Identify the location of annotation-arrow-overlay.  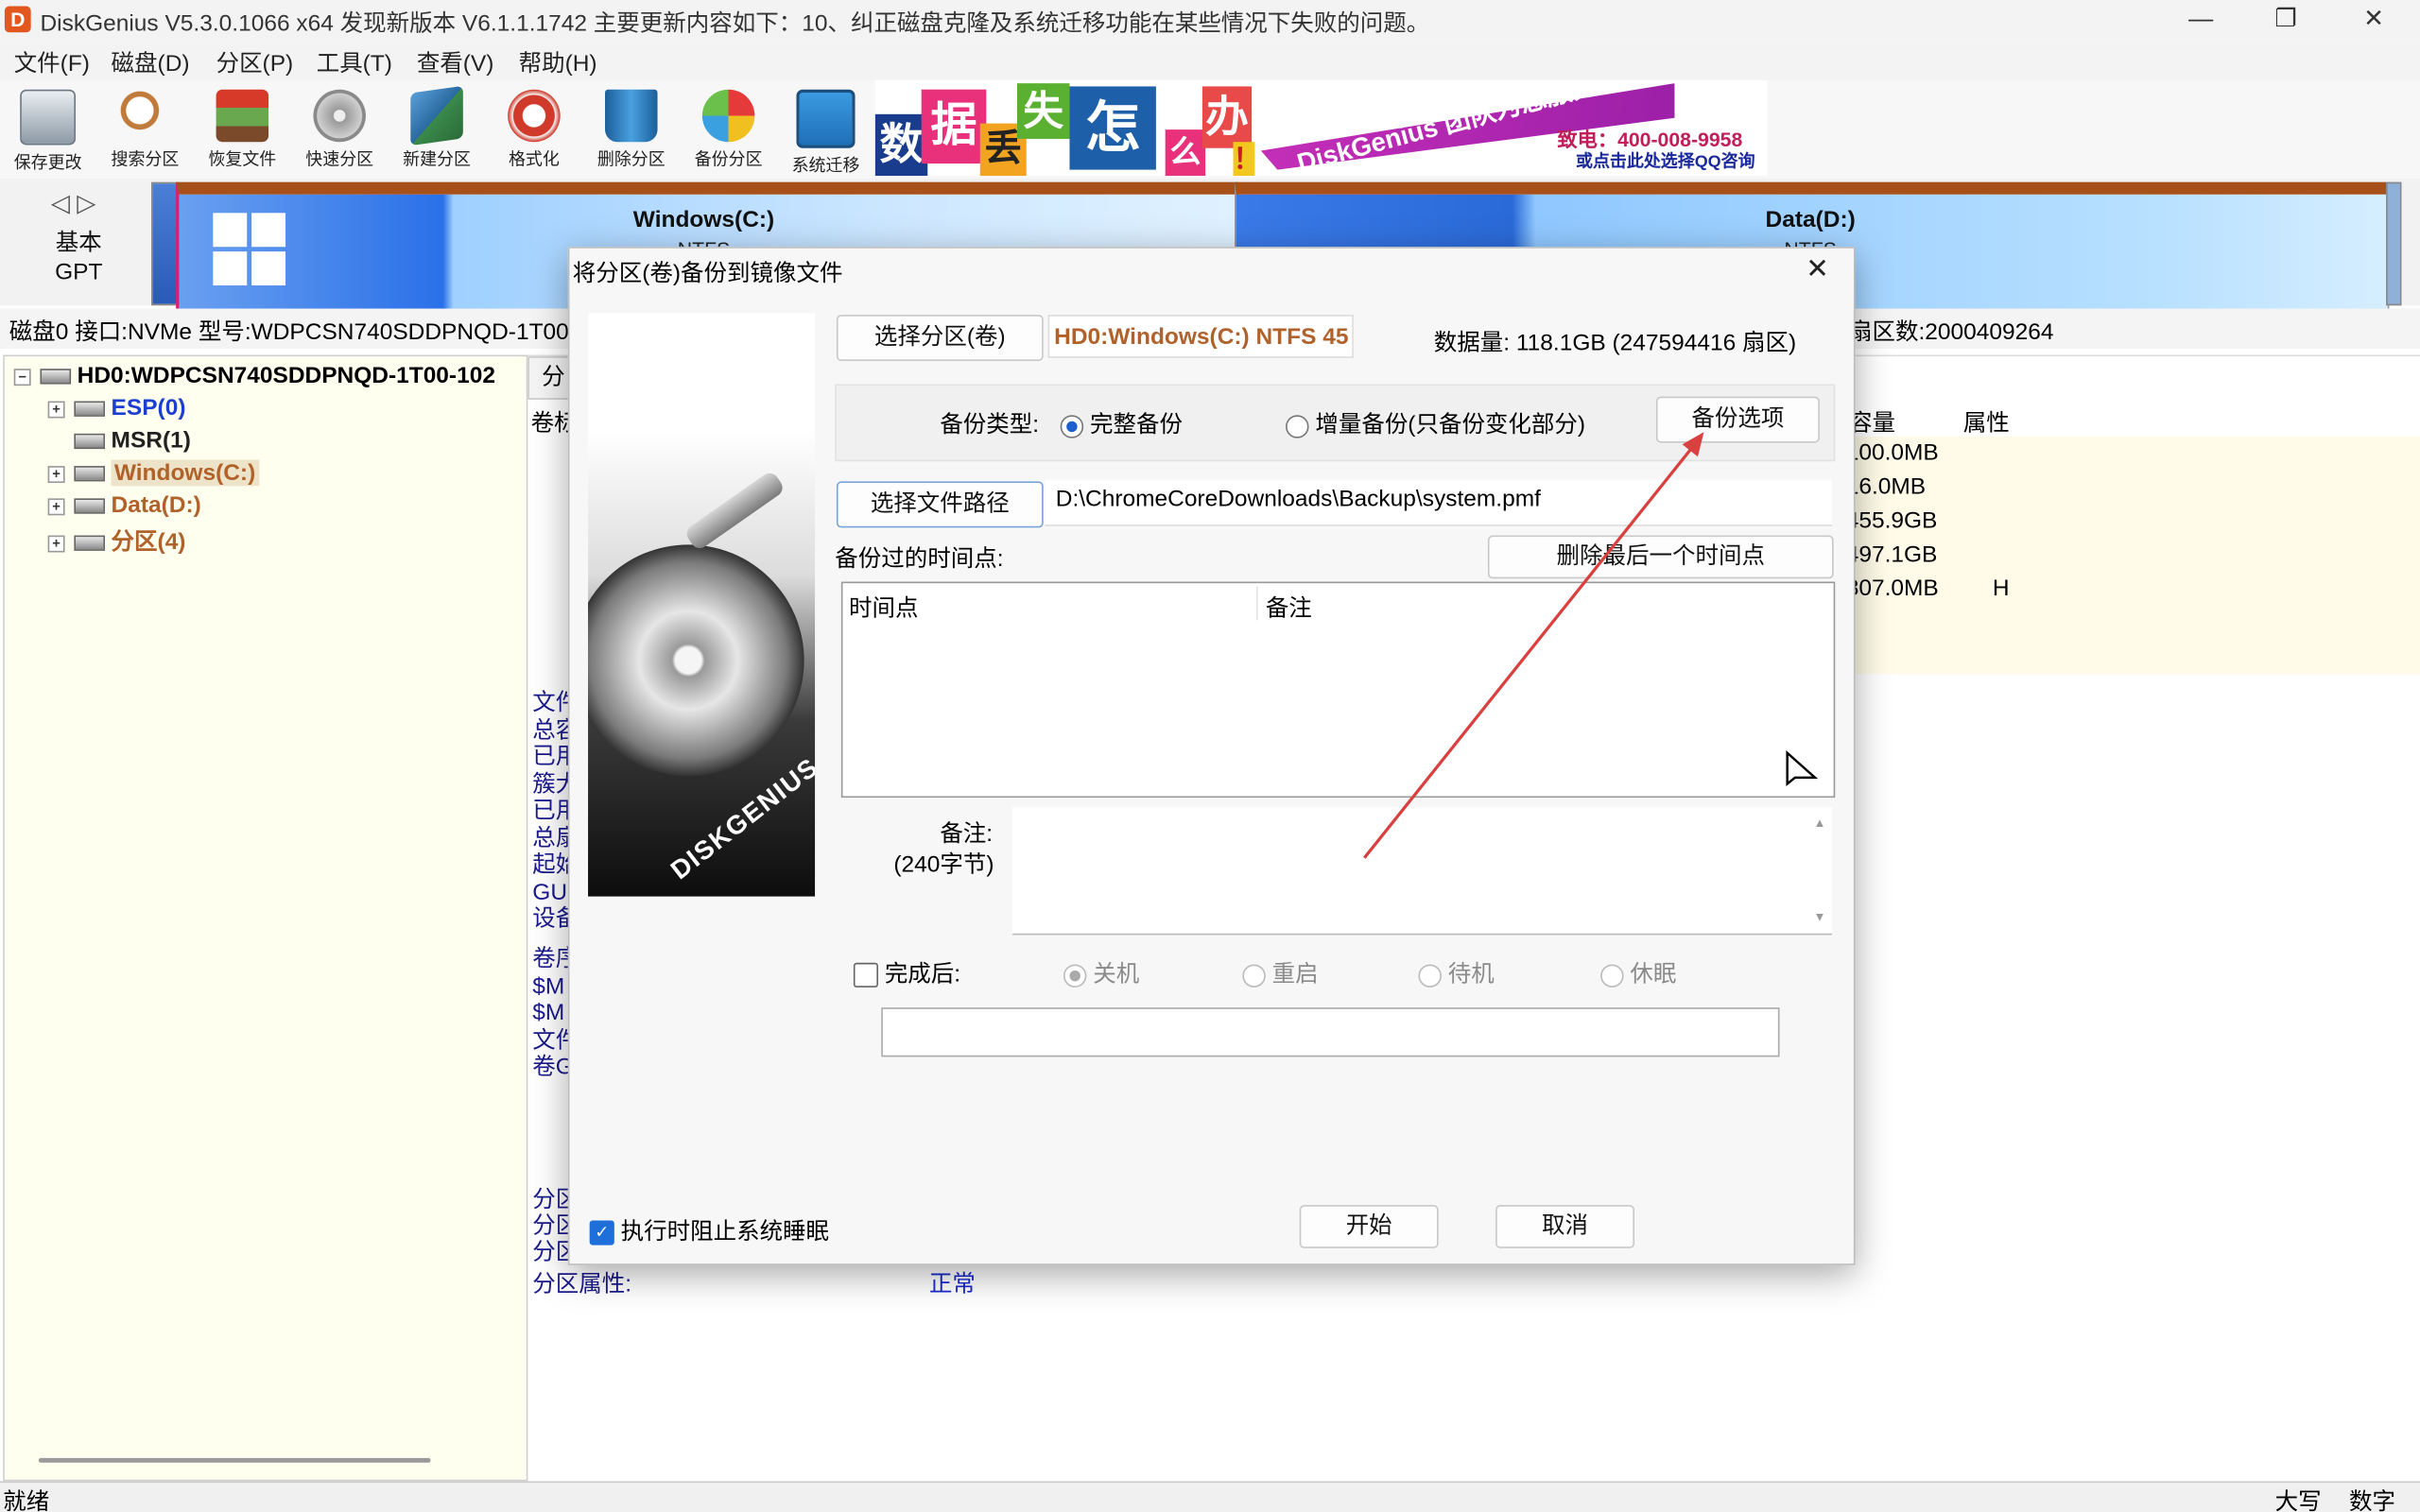
(1533, 645).